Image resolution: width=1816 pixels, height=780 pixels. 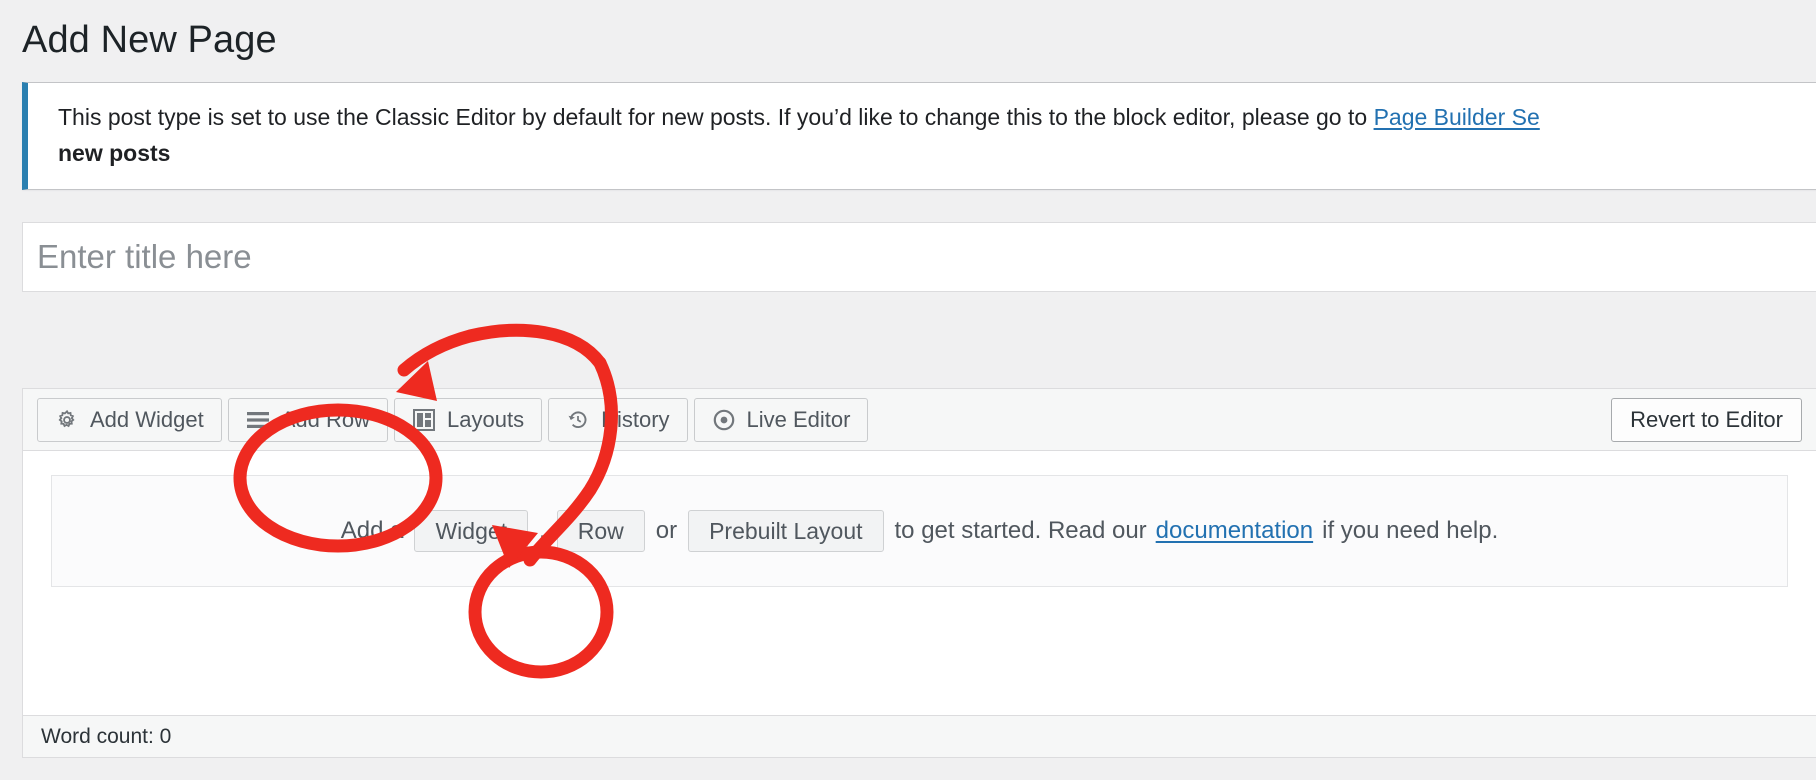 I want to click on layouts-button: Layouts, so click(x=468, y=419).